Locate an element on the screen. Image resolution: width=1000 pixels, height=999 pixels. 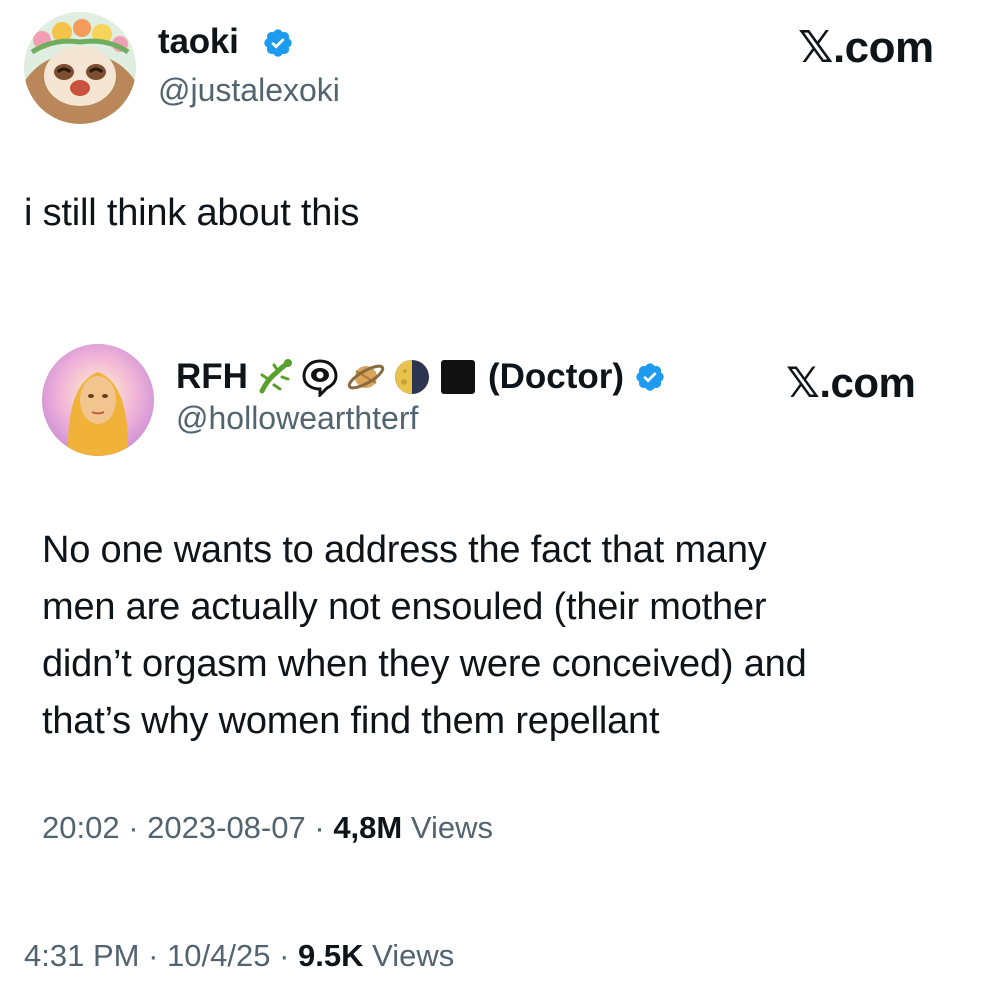
timestamp-date: 10/4/25 is located at coordinates (218, 955).